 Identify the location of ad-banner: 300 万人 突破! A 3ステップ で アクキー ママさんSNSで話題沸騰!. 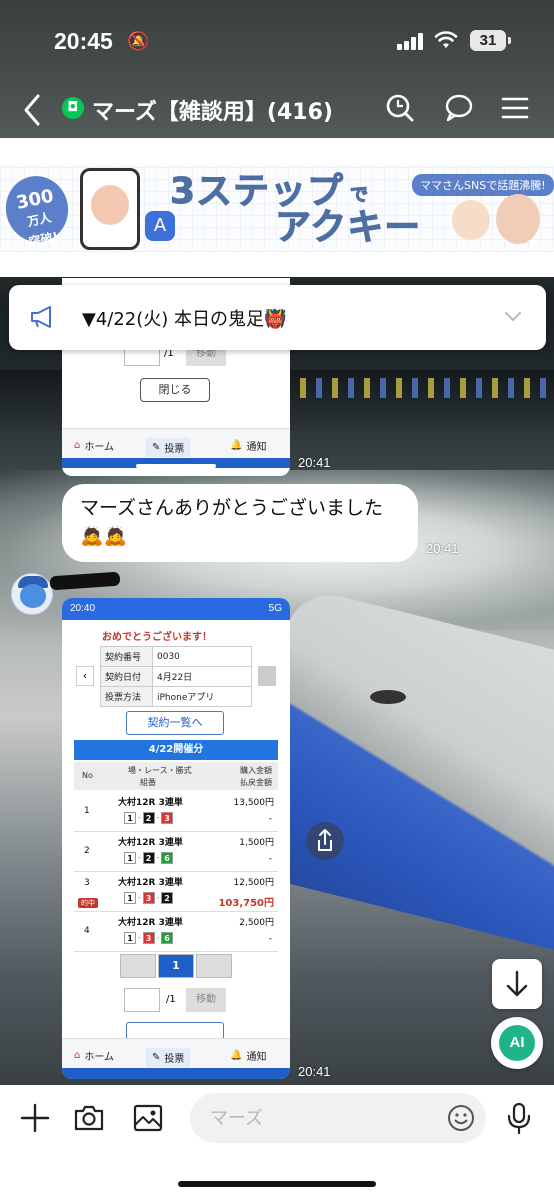
(277, 207).